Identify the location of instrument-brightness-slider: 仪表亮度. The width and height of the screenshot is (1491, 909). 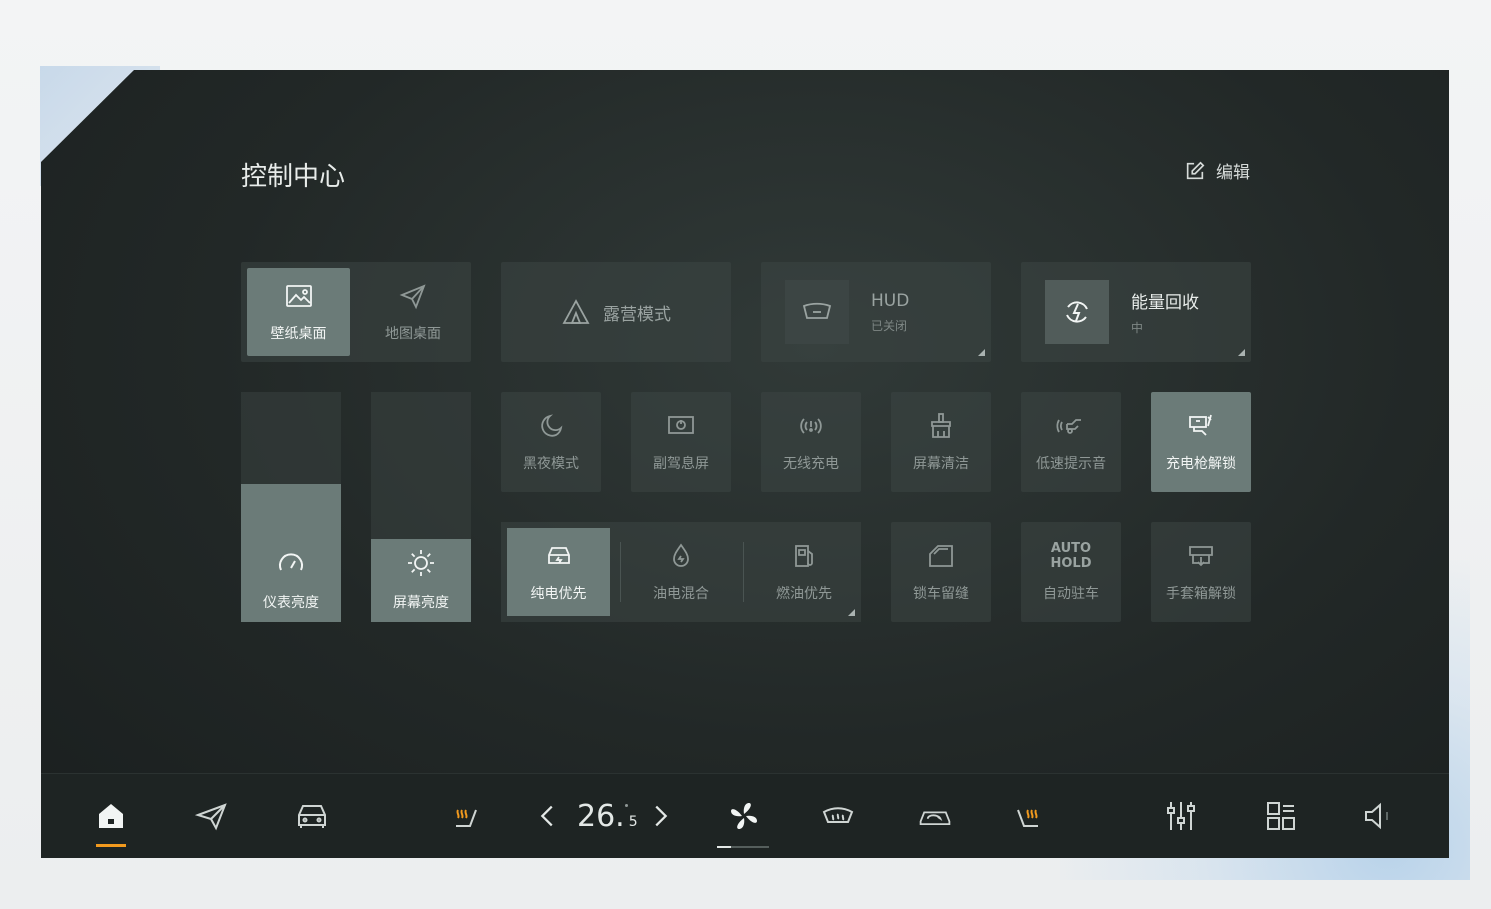
(291, 507).